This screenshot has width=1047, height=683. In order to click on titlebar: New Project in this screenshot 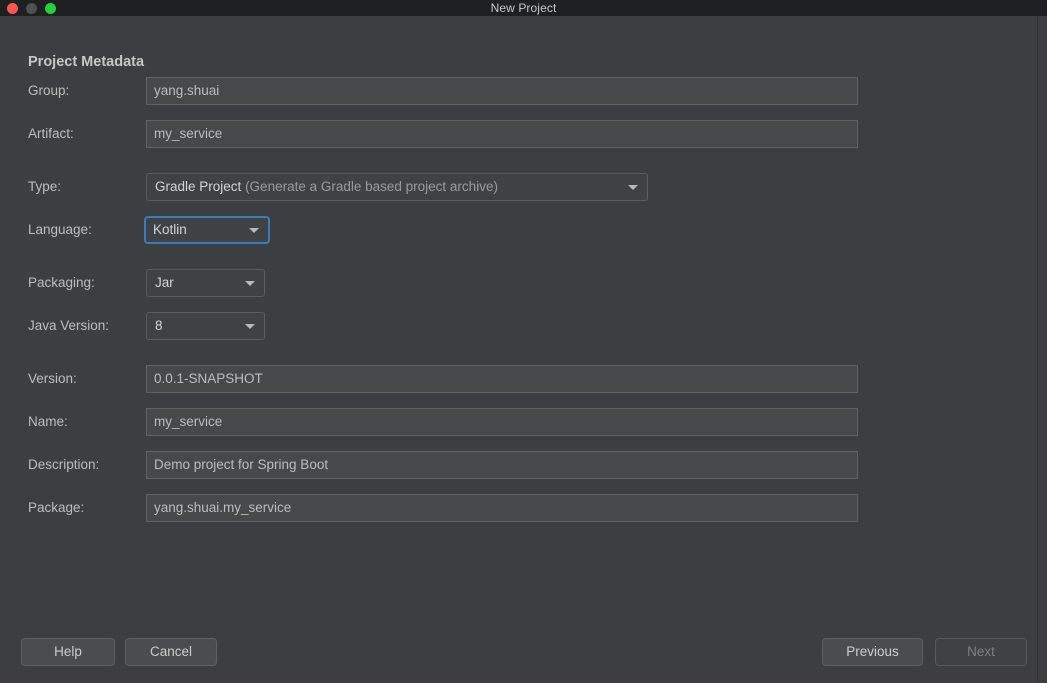, I will do `click(523, 8)`.